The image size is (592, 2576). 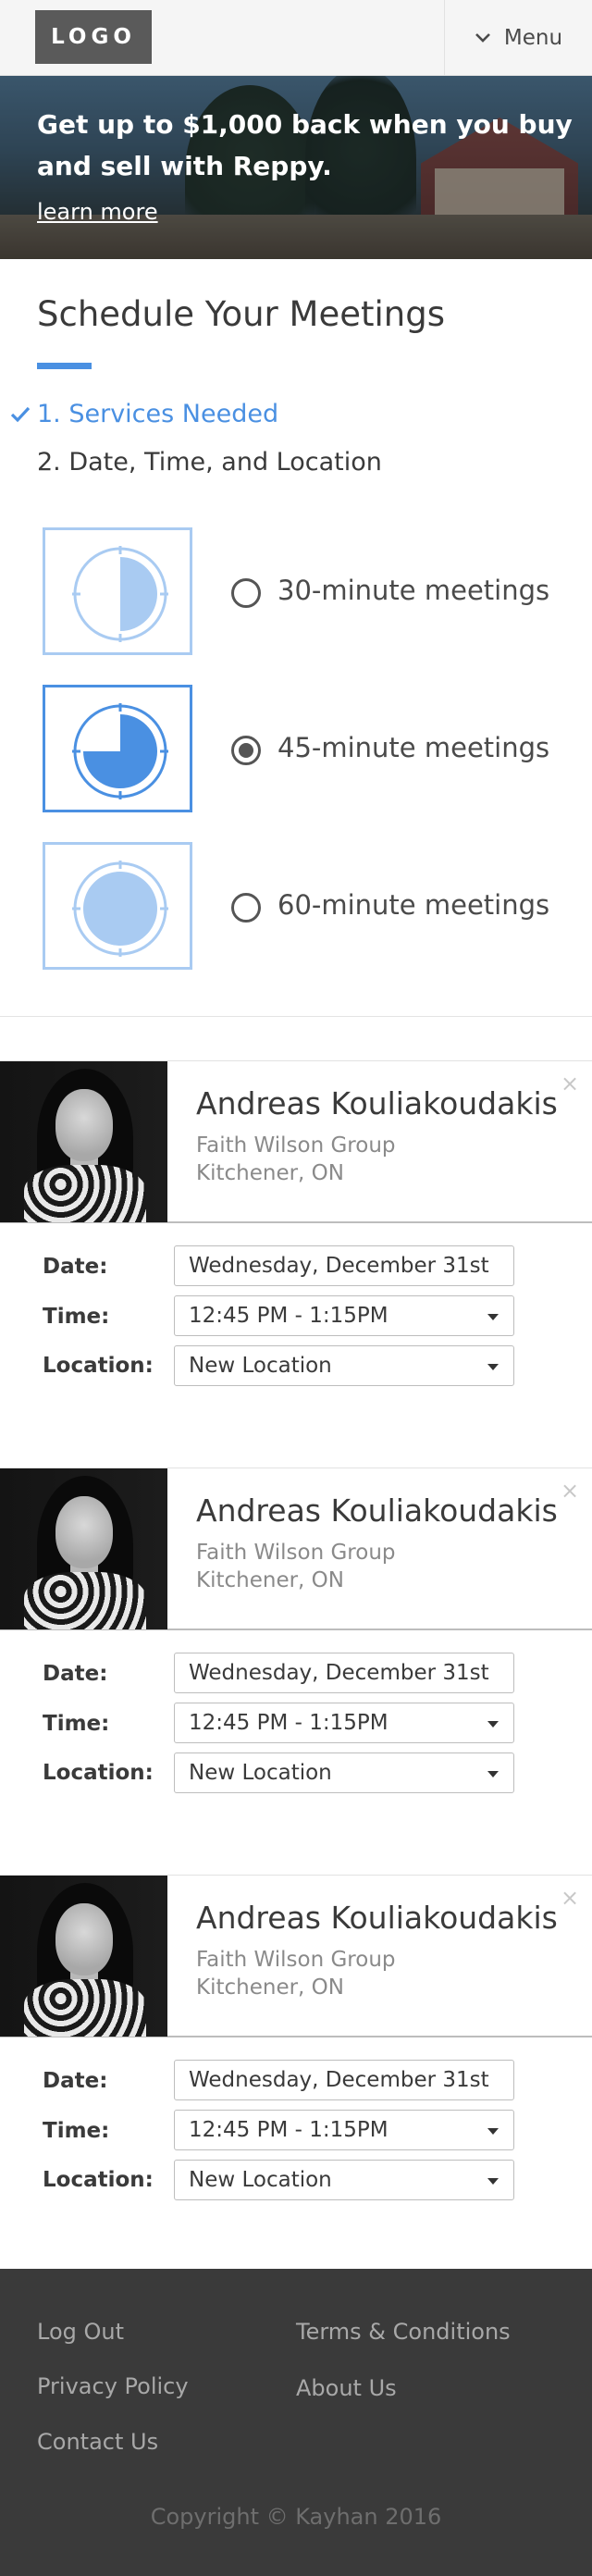 I want to click on site-footer, so click(x=296, y=2422).